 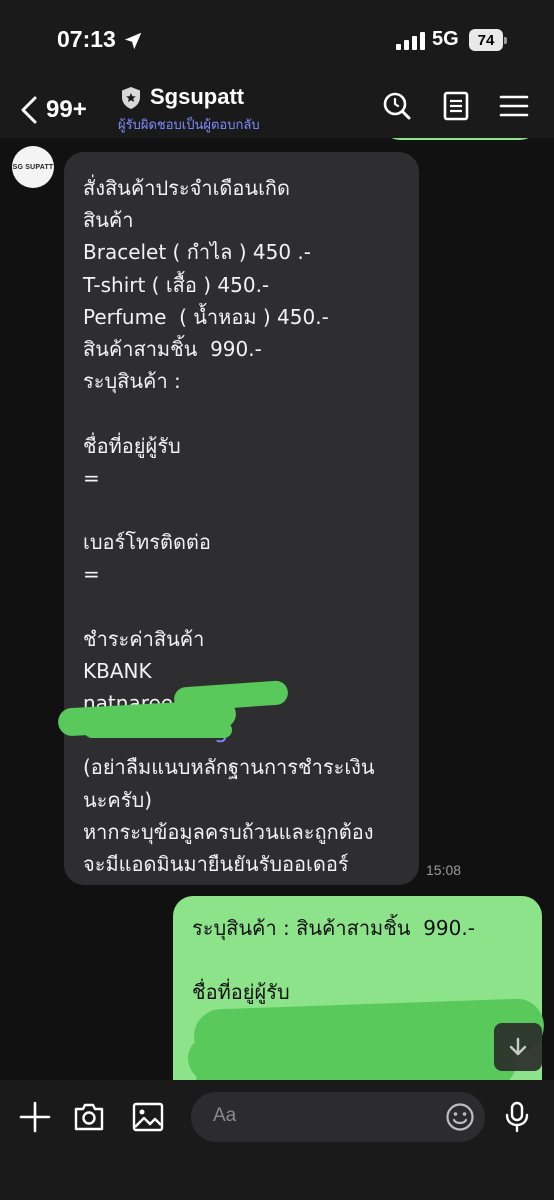 What do you see at coordinates (333, 928) in the screenshot?
I see `message-line: ระบุสินค้า : สินค้าสามชิ้น 990.-` at bounding box center [333, 928].